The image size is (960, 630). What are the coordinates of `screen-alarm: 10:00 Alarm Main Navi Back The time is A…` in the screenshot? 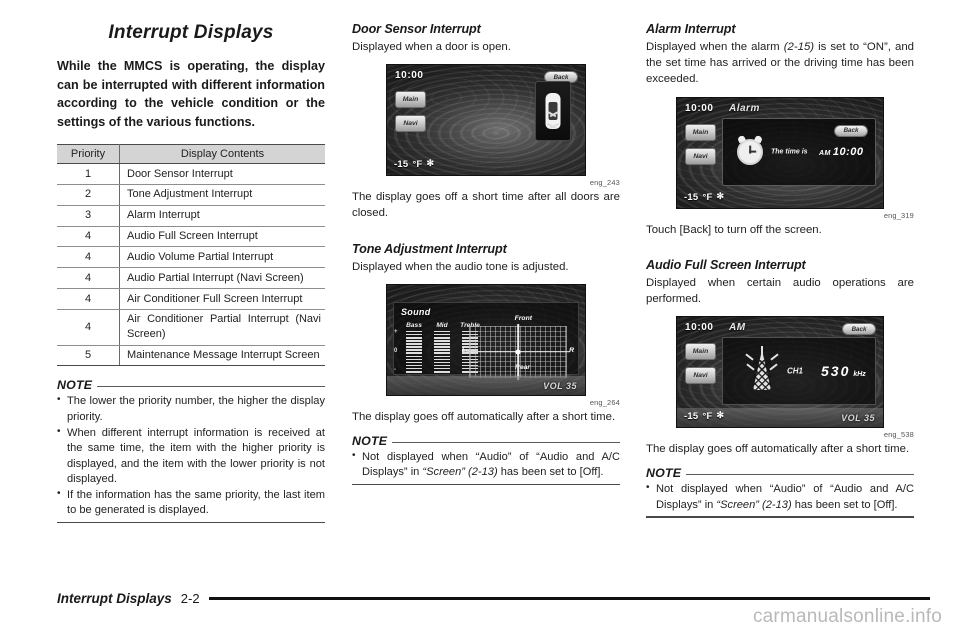 It's located at (780, 152).